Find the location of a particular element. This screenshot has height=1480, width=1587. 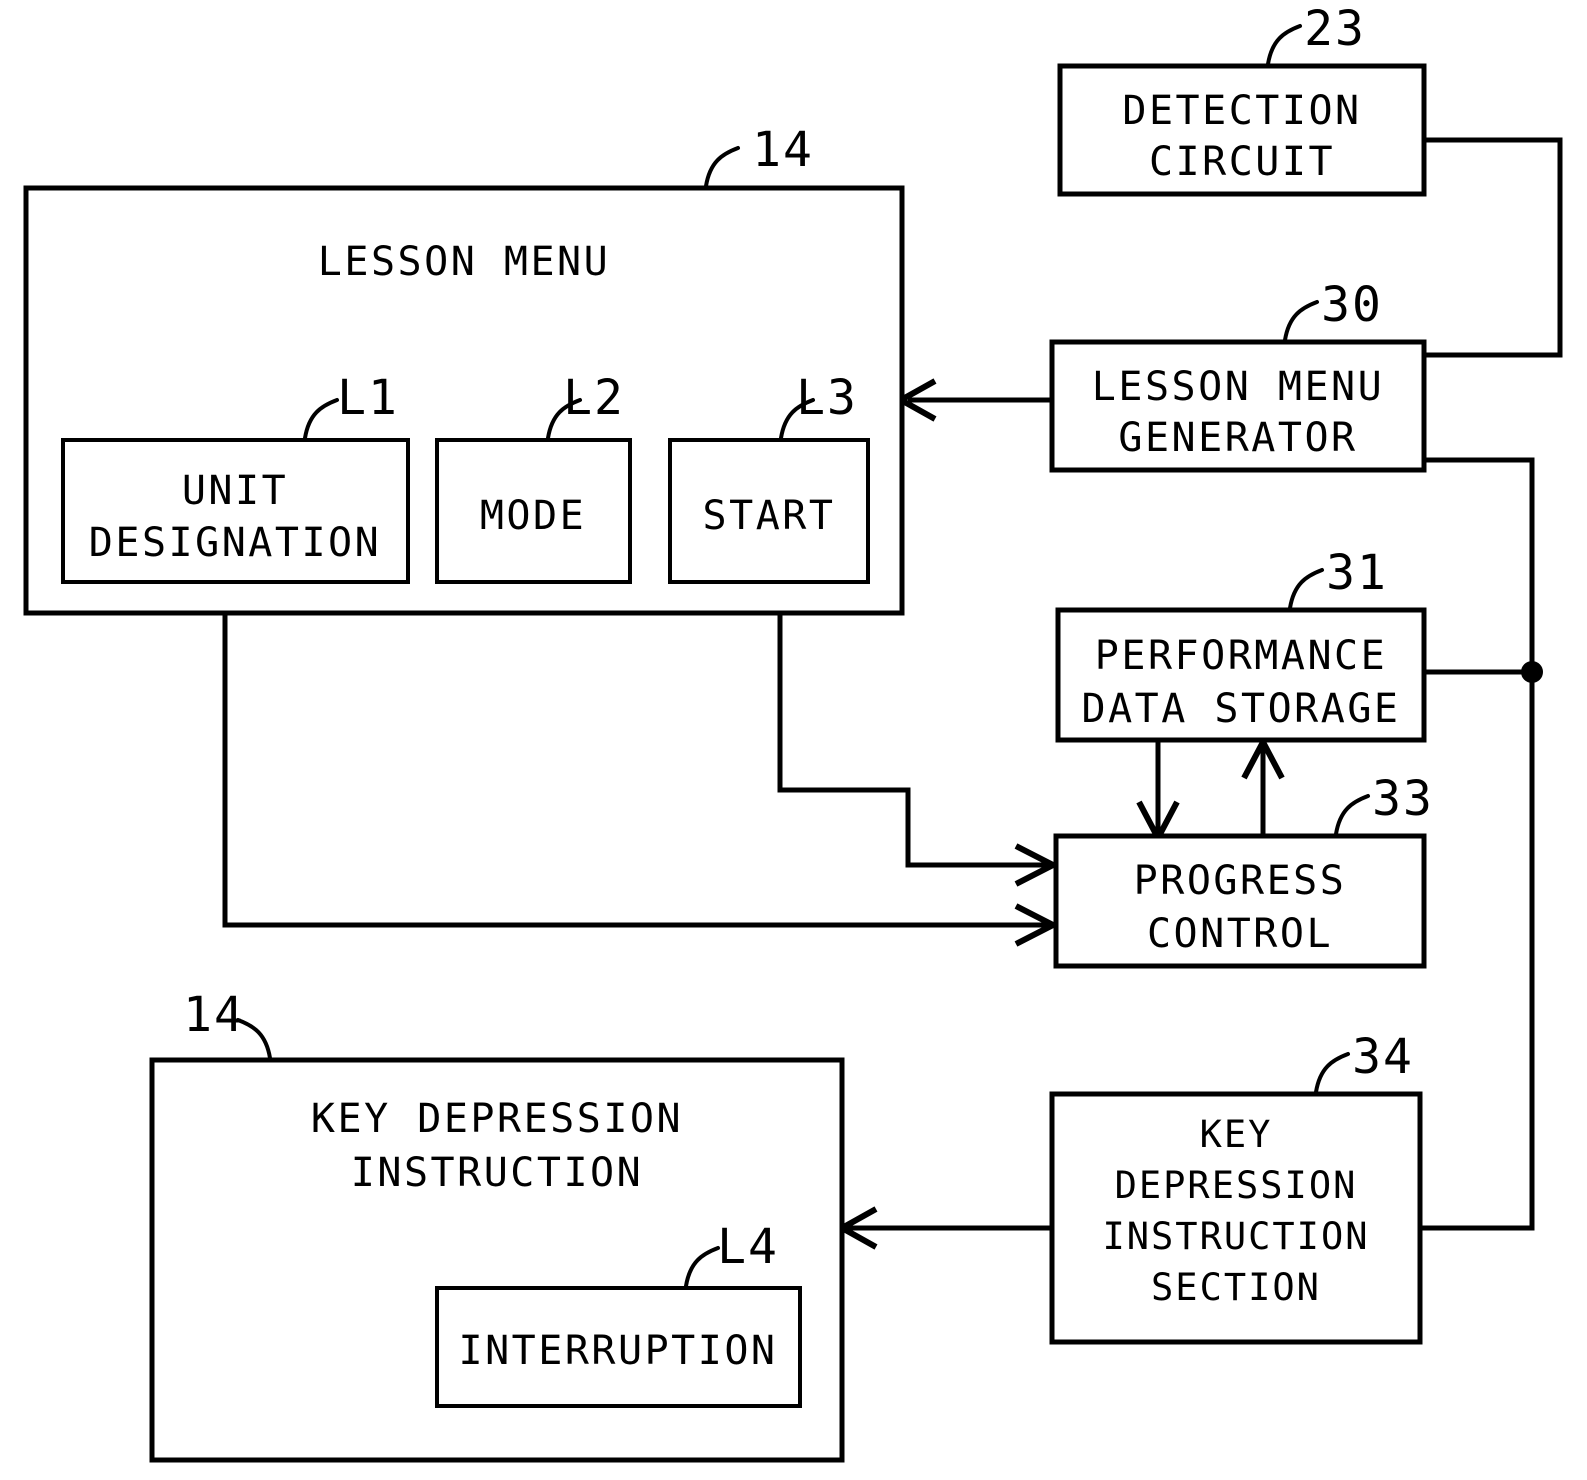

lesson-menu-generator-label-line1: LESSON MENU is located at coordinates (1238, 387).